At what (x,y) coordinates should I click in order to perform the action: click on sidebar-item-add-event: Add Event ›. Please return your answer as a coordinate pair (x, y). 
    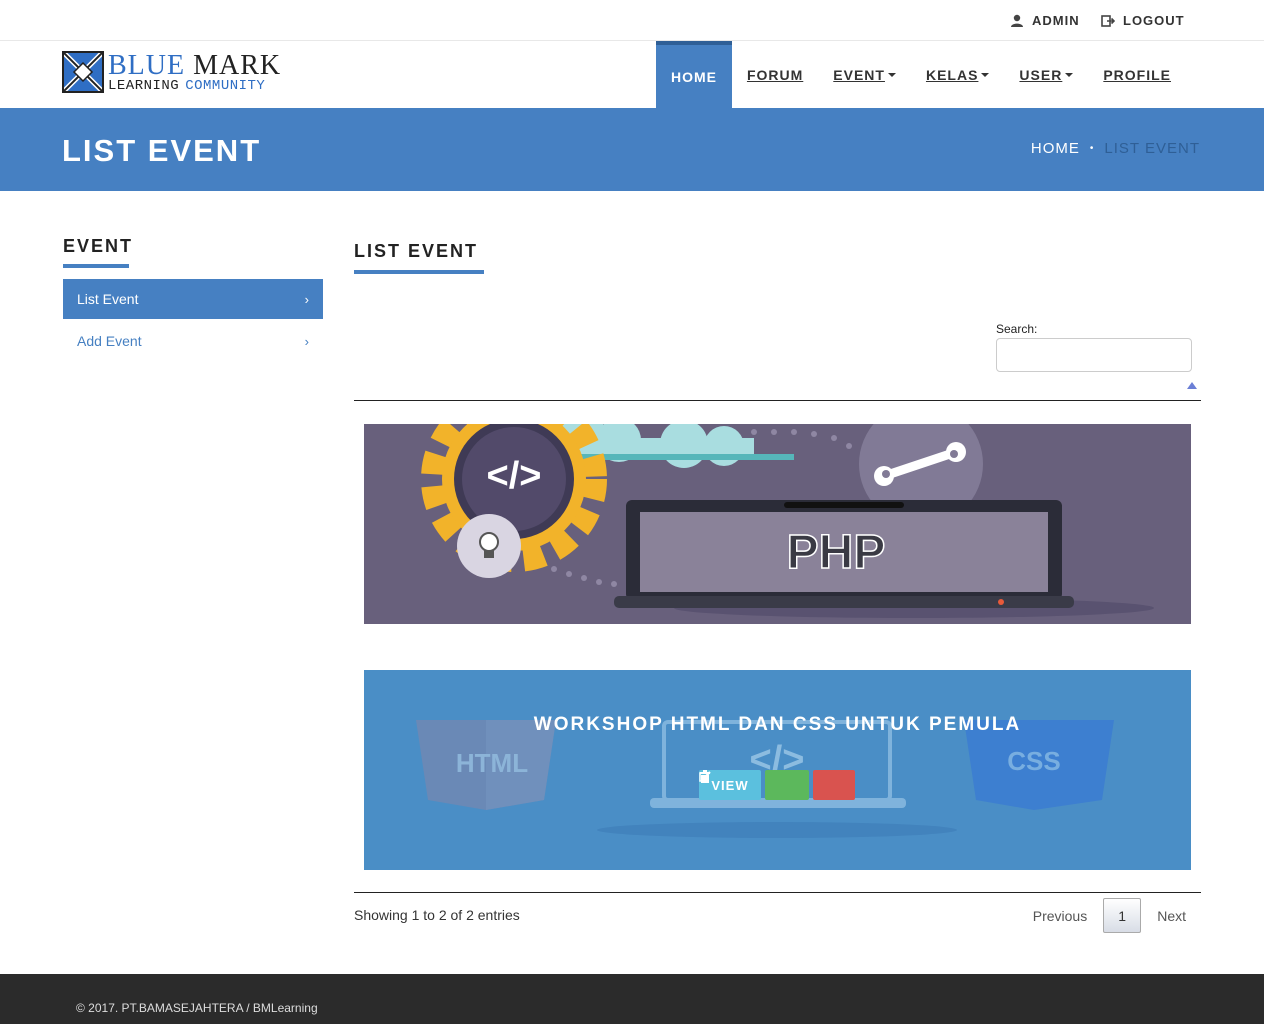
    Looking at the image, I should click on (193, 341).